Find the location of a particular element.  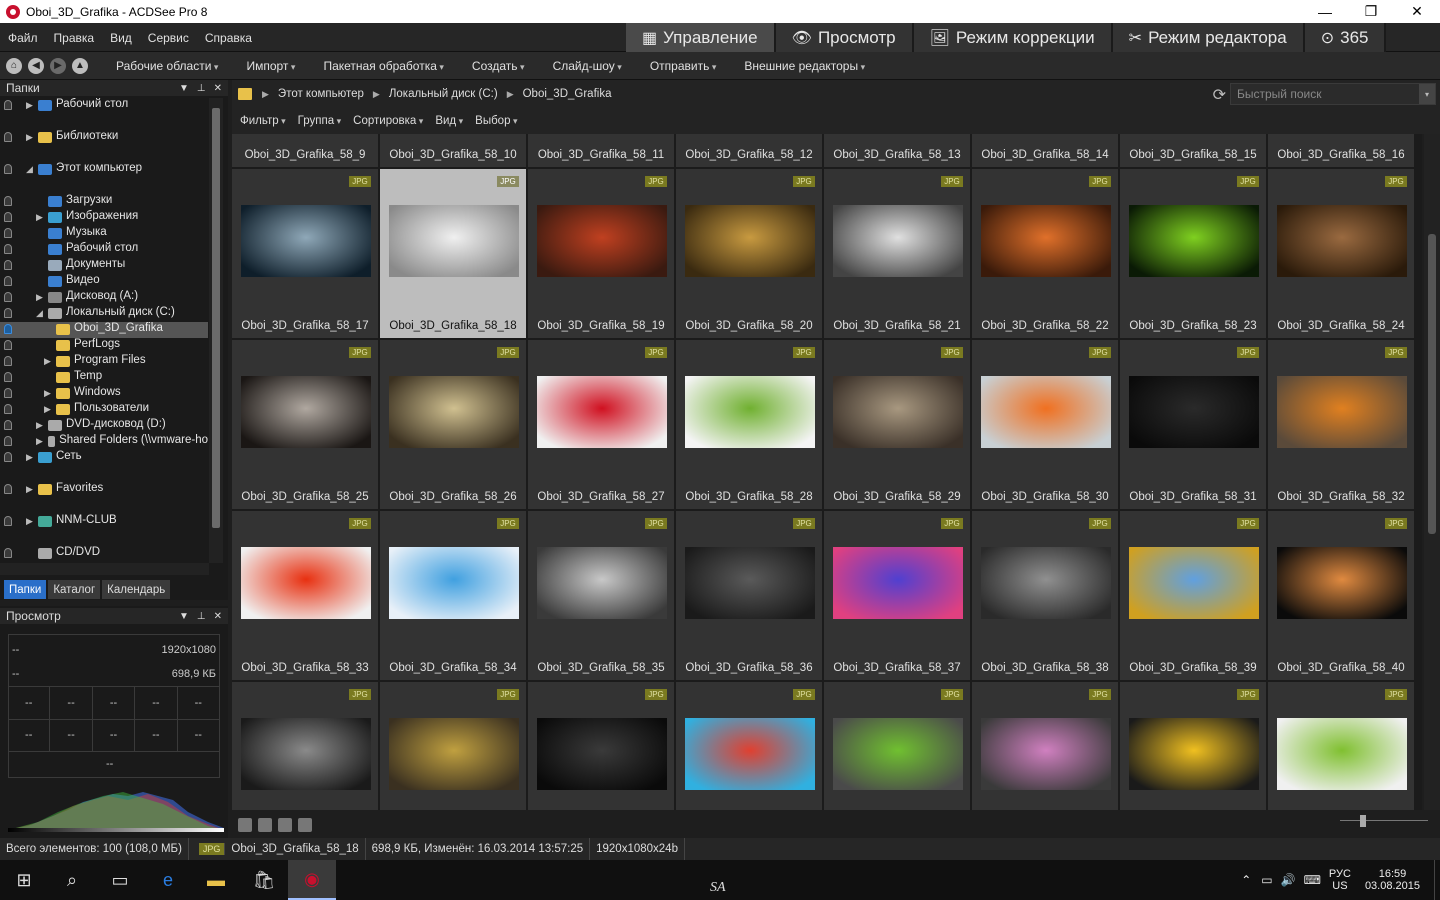

thumbnail-item: JPG Oboi_3D_Grafika_58_40 is located at coordinates (1341, 595).